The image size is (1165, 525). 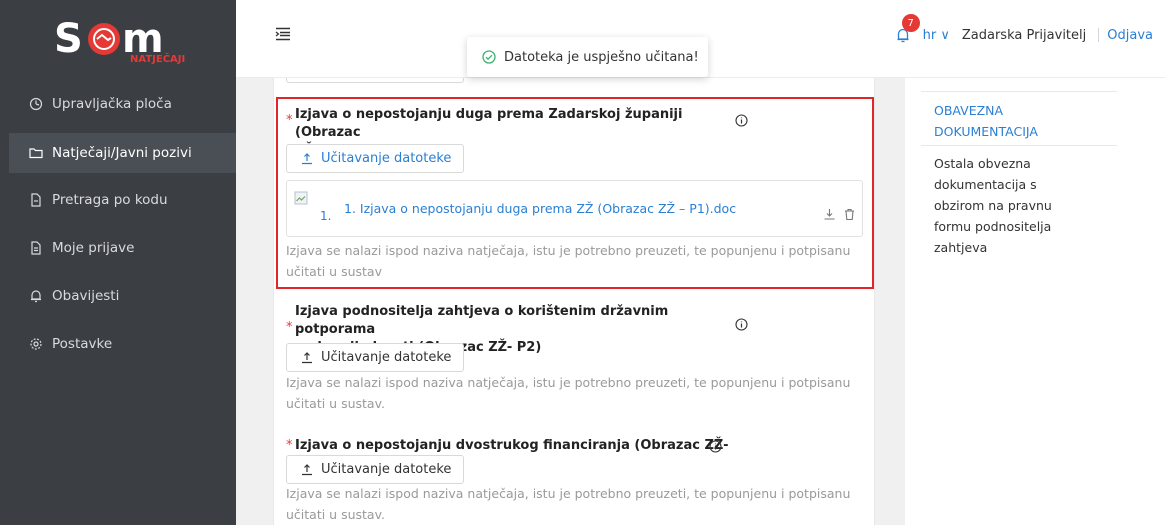 I want to click on sidebar-item-label: Obavijesti, so click(x=86, y=296).